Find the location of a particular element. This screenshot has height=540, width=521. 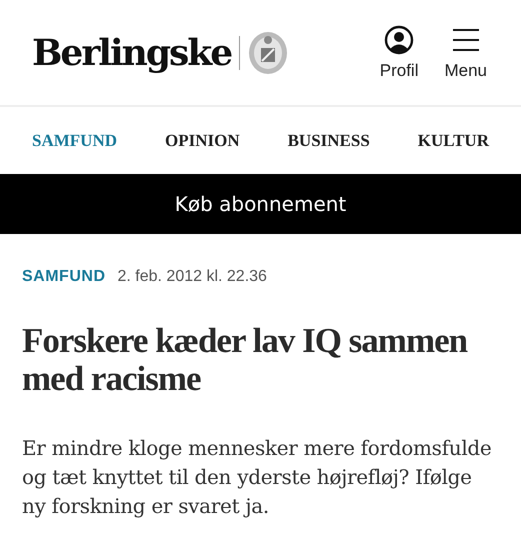

subscribe-button: Køb abonnement is located at coordinates (260, 204).